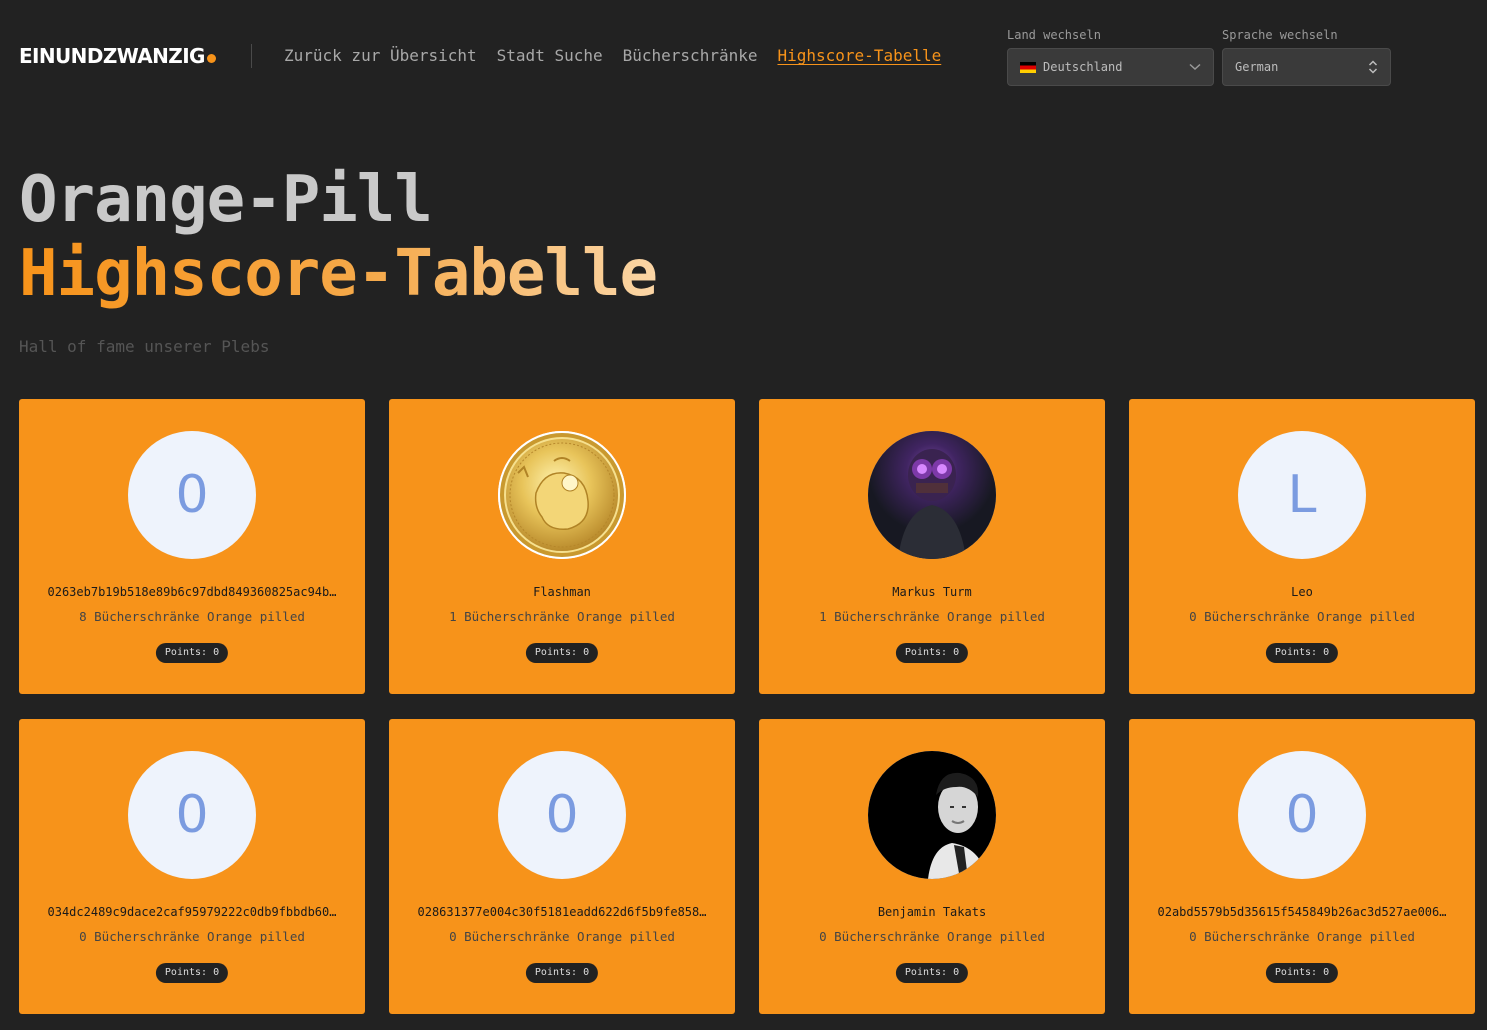  Describe the element at coordinates (1280, 35) in the screenshot. I see `language-label: Sprache wechseln` at that location.